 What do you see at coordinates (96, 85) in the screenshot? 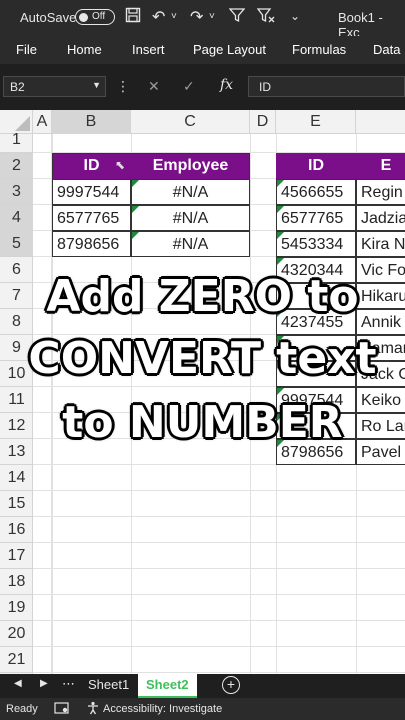
I see `chevron-down-icon: ▼` at bounding box center [96, 85].